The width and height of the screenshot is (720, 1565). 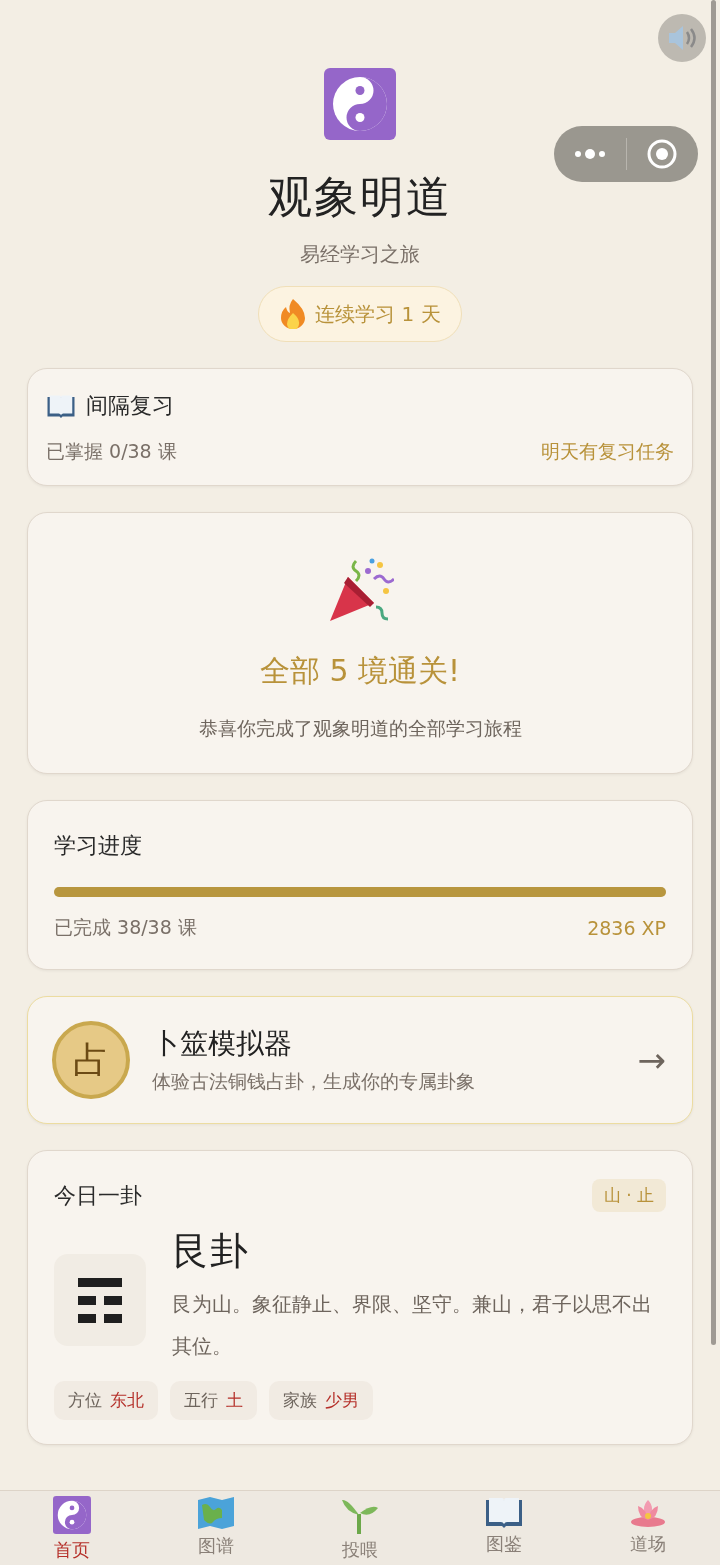 What do you see at coordinates (628, 1195) in the screenshot?
I see `trigram-tag: 山 · 止` at bounding box center [628, 1195].